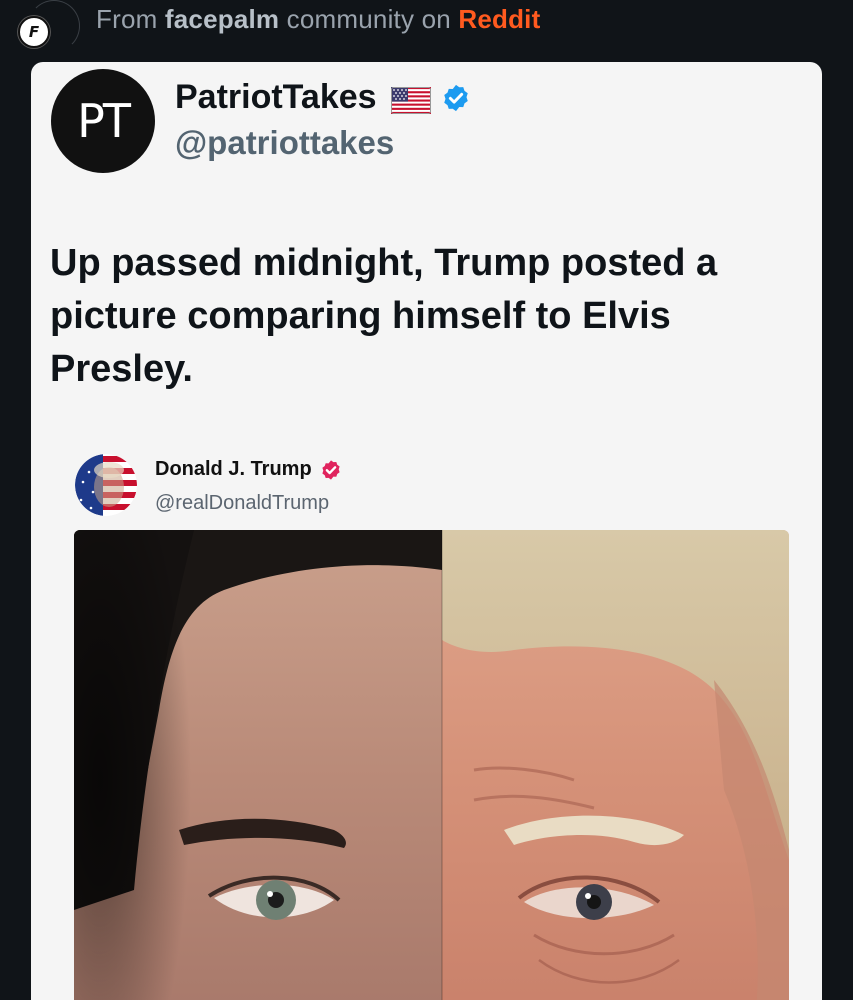 The width and height of the screenshot is (853, 1000). Describe the element at coordinates (499, 19) in the screenshot. I see `platform-link: Reddit` at that location.